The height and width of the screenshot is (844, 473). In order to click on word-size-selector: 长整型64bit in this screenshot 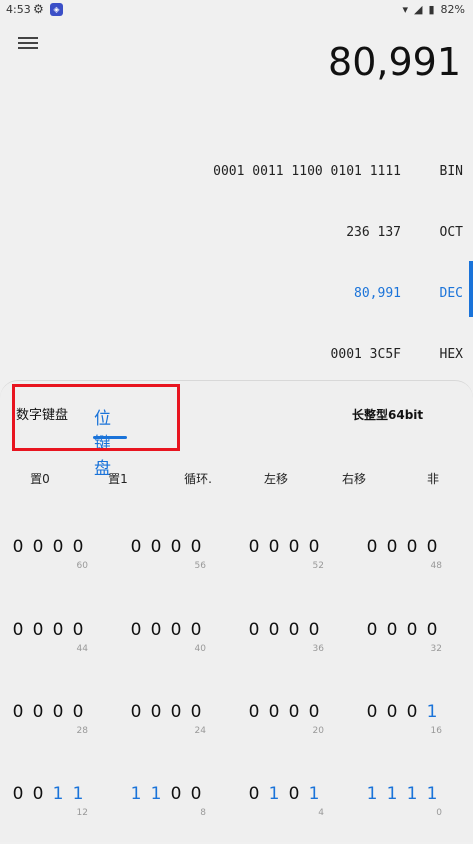, I will do `click(387, 414)`.